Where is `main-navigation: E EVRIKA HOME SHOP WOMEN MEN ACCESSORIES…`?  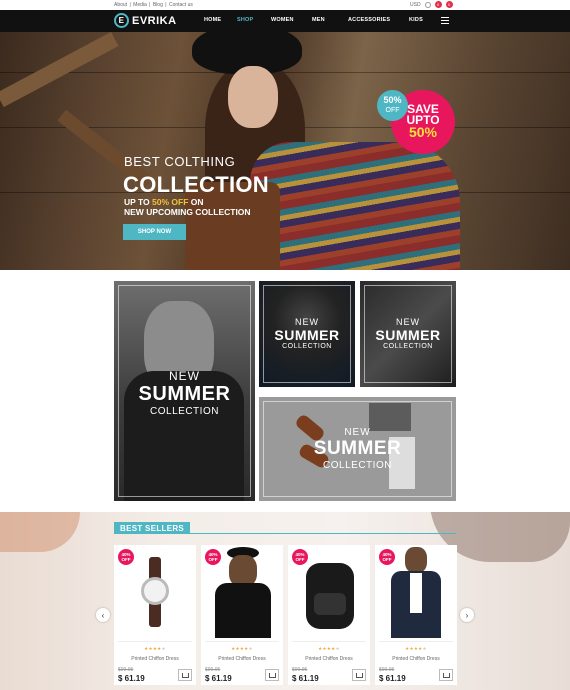 main-navigation: E EVRIKA HOME SHOP WOMEN MEN ACCESSORIES… is located at coordinates (285, 21).